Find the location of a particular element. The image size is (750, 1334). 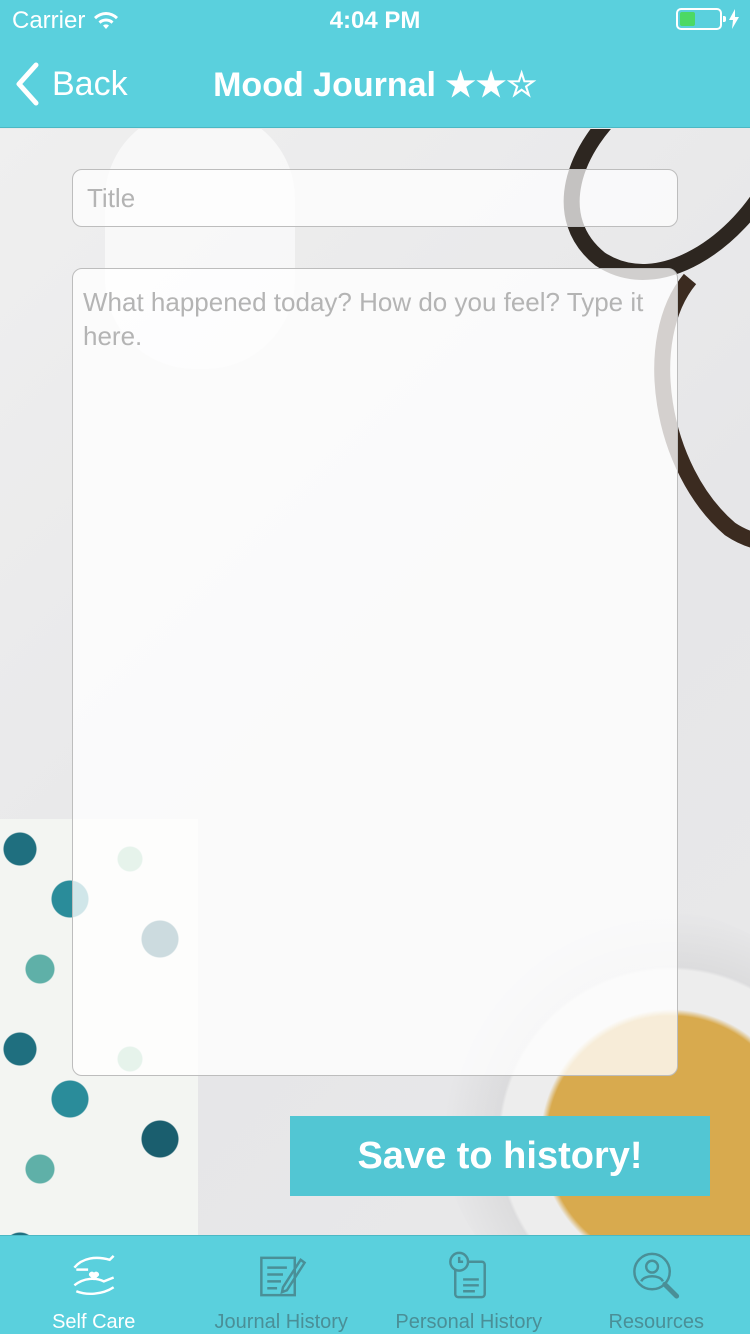

navigation-bar: Back Mood Journal ★★☆ is located at coordinates (375, 84).